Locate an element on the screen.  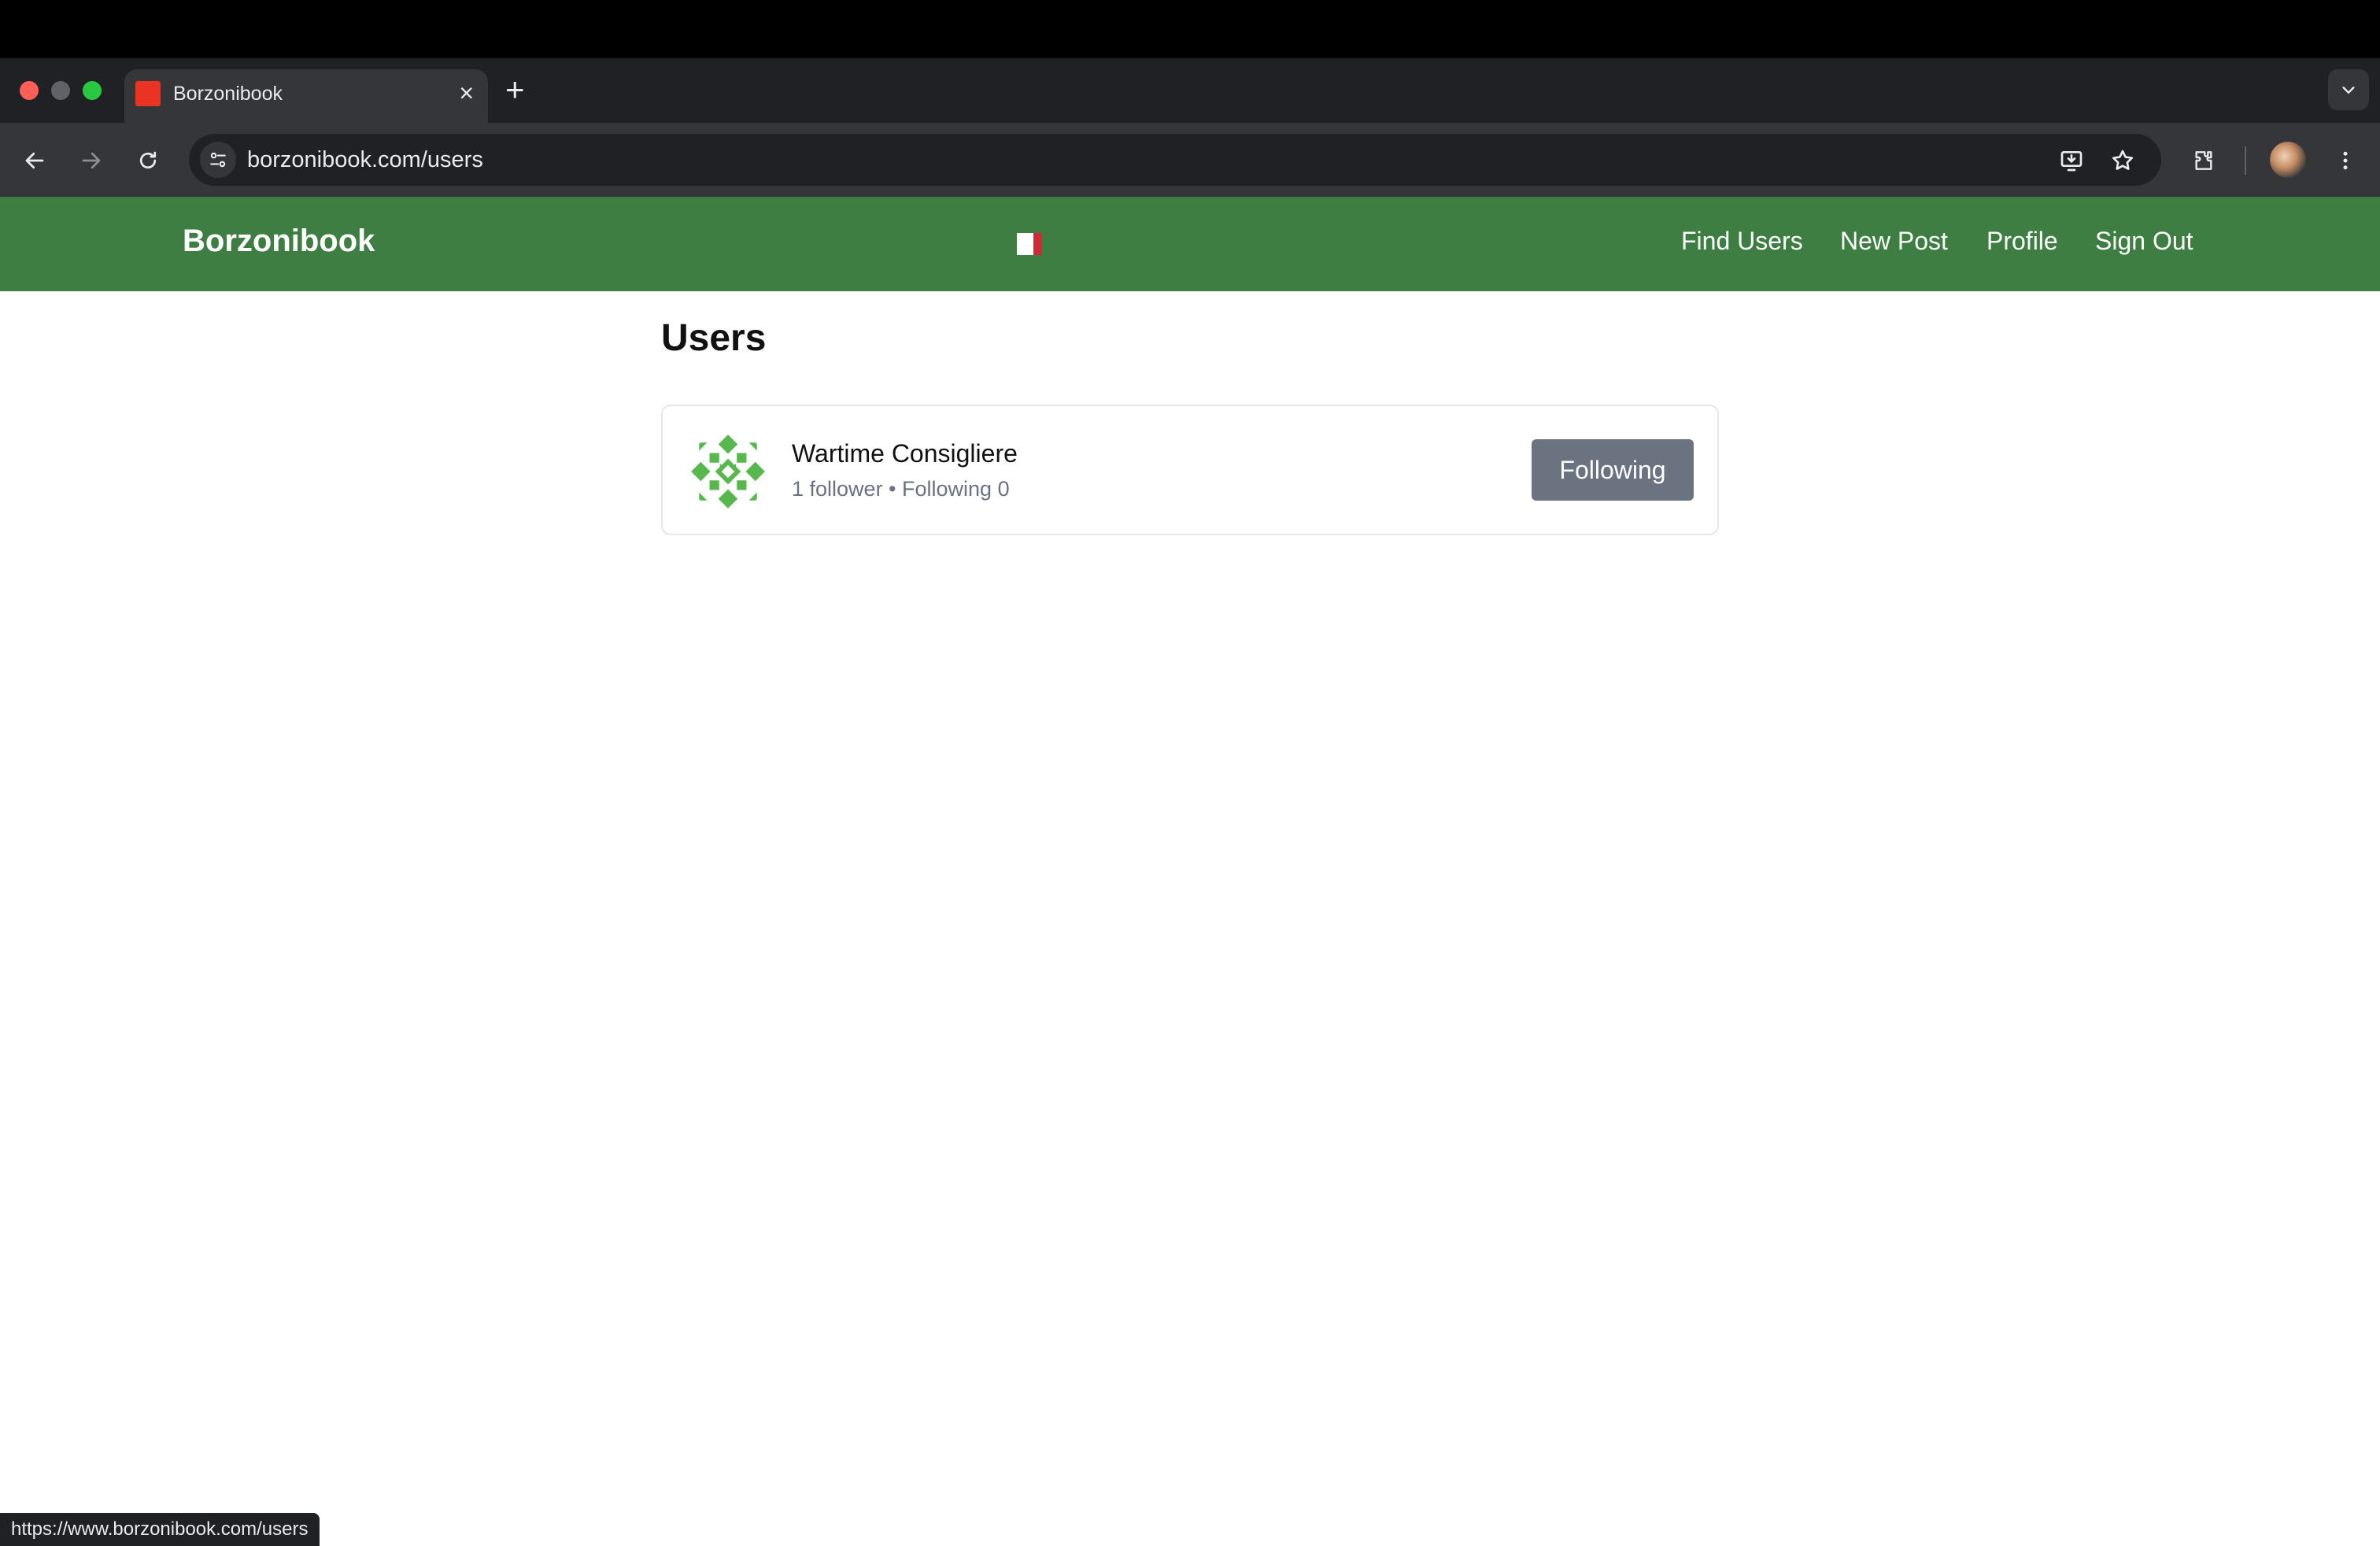
site-info-icon is located at coordinates (218, 160).